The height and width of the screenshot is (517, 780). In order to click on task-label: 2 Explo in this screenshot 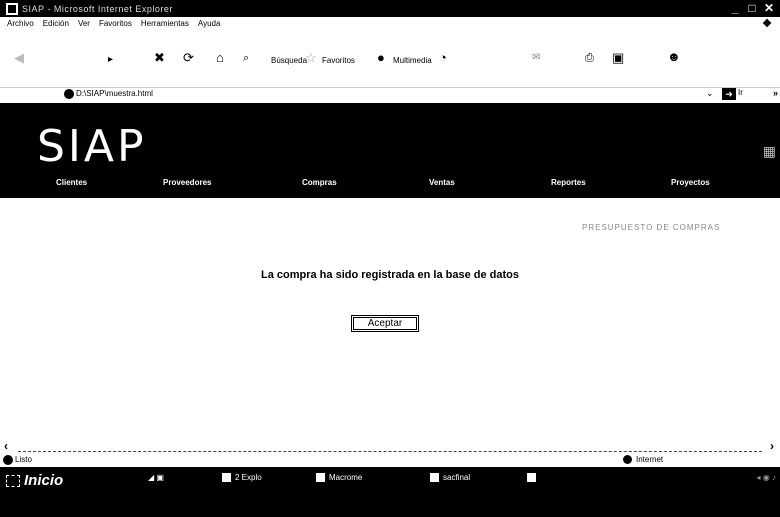, I will do `click(248, 477)`.